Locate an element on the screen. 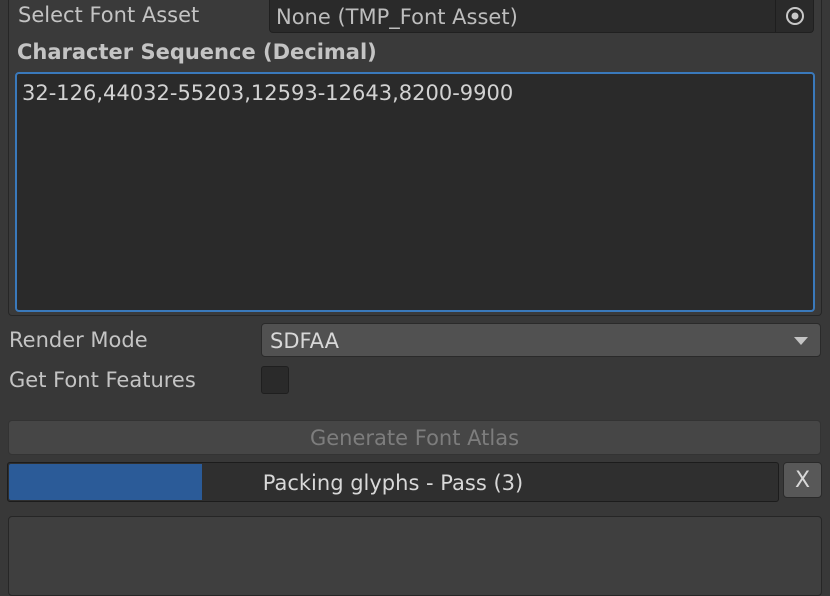  progress-status-text: Packing glyphs - Pass (3) is located at coordinates (393, 483).